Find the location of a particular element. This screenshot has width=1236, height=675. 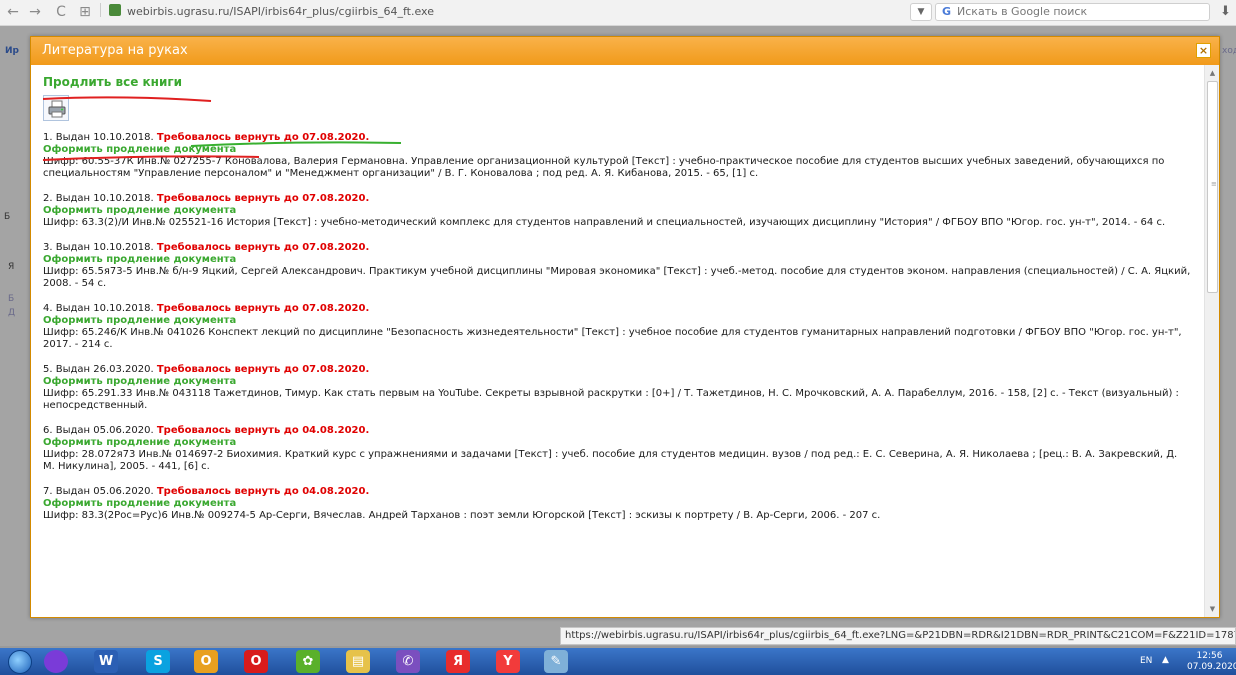

tray-arrow-icon: ▲ is located at coordinates (1165, 660).